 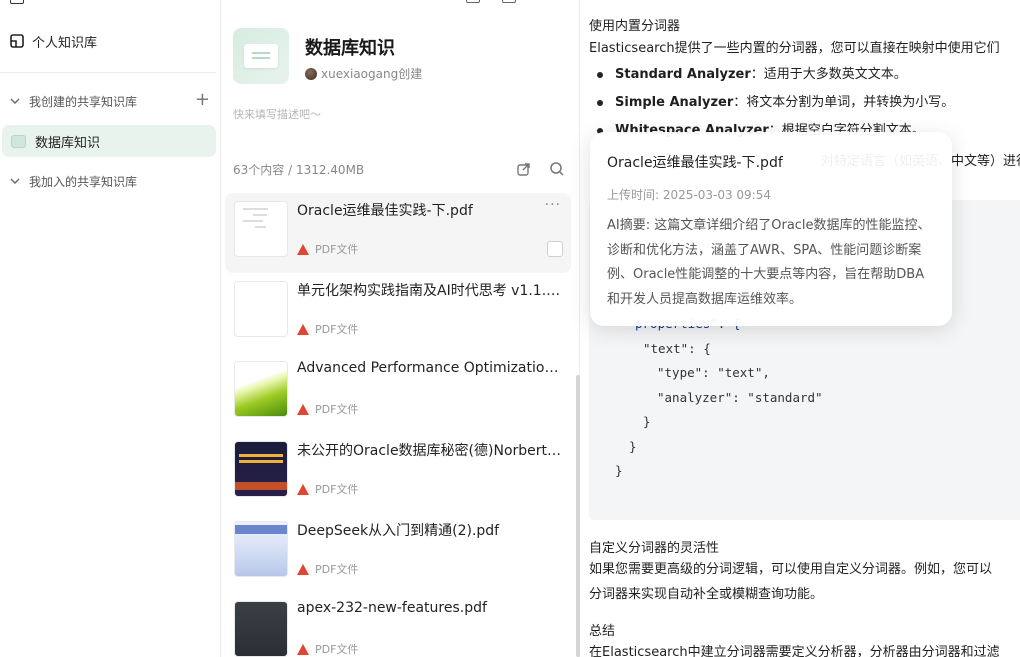 What do you see at coordinates (363, 73) in the screenshot?
I see `knowledge-base-creator: xuexiaogang创建` at bounding box center [363, 73].